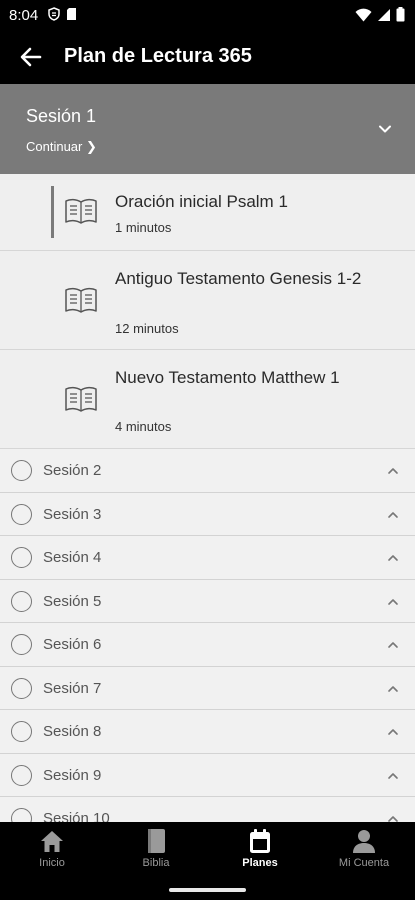 This screenshot has width=415, height=900. I want to click on session-name: Sesión 4, so click(72, 557).